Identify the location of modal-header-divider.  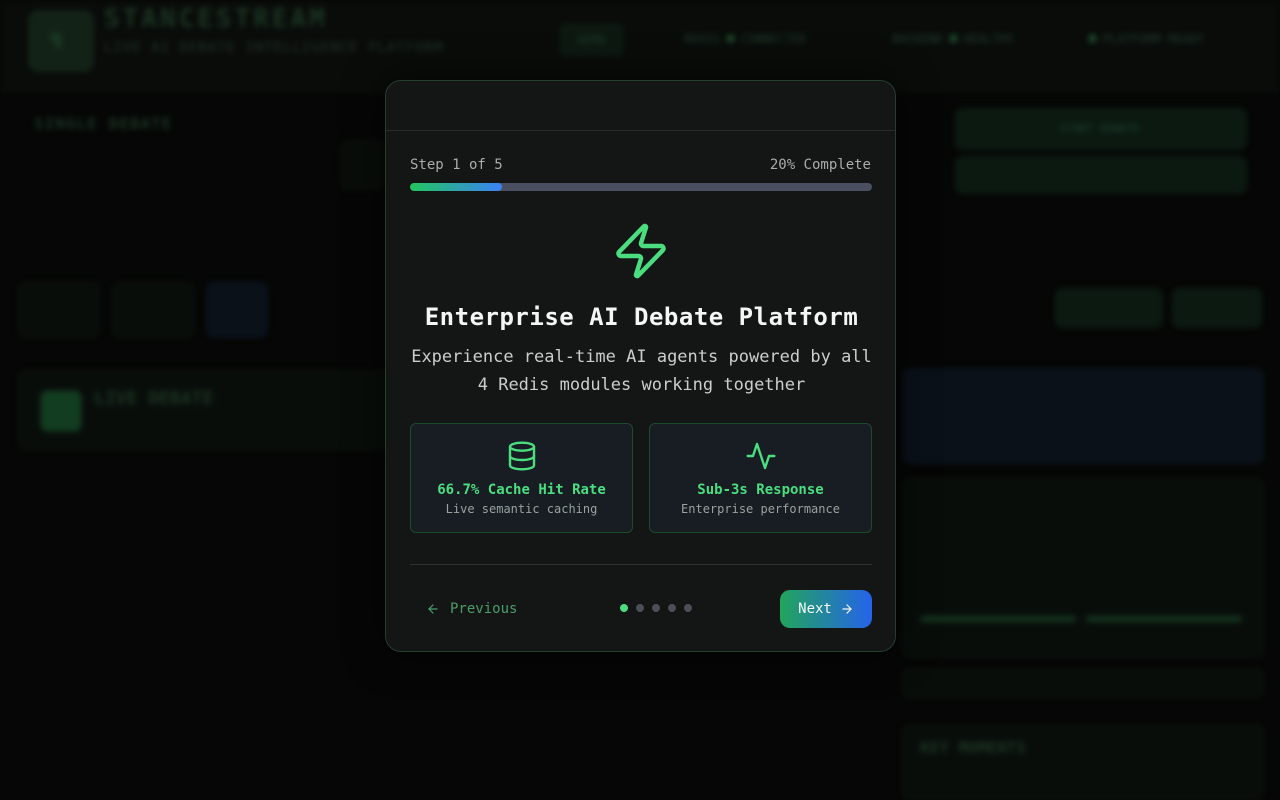
(640, 130).